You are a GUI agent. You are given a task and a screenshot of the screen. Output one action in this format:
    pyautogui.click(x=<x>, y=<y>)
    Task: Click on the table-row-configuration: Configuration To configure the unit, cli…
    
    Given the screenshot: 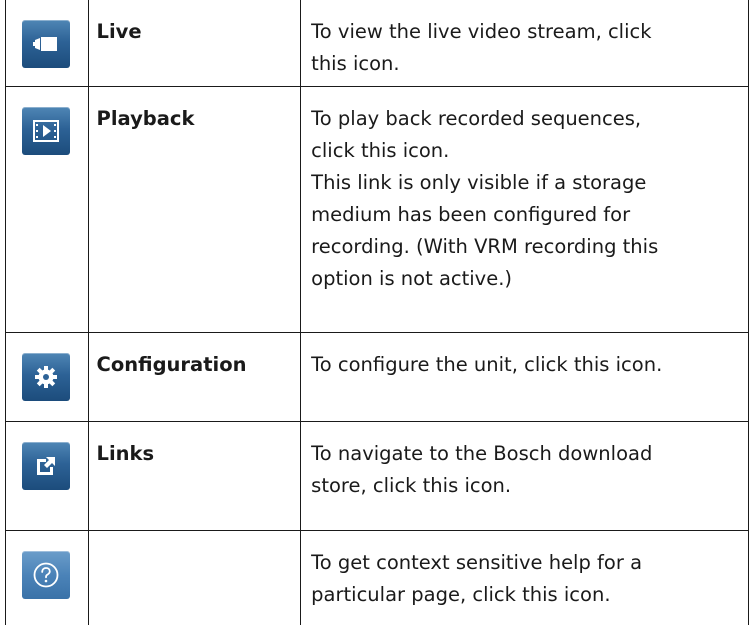 What is the action you would take?
    pyautogui.click(x=377, y=376)
    